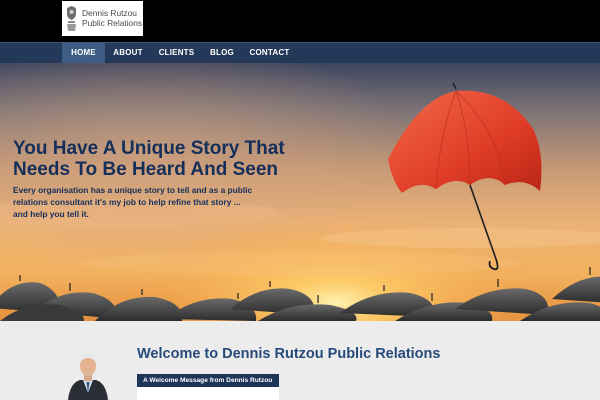 The width and height of the screenshot is (600, 400). I want to click on hero-title-line2: Needs To Be Heard And Seen, so click(146, 169).